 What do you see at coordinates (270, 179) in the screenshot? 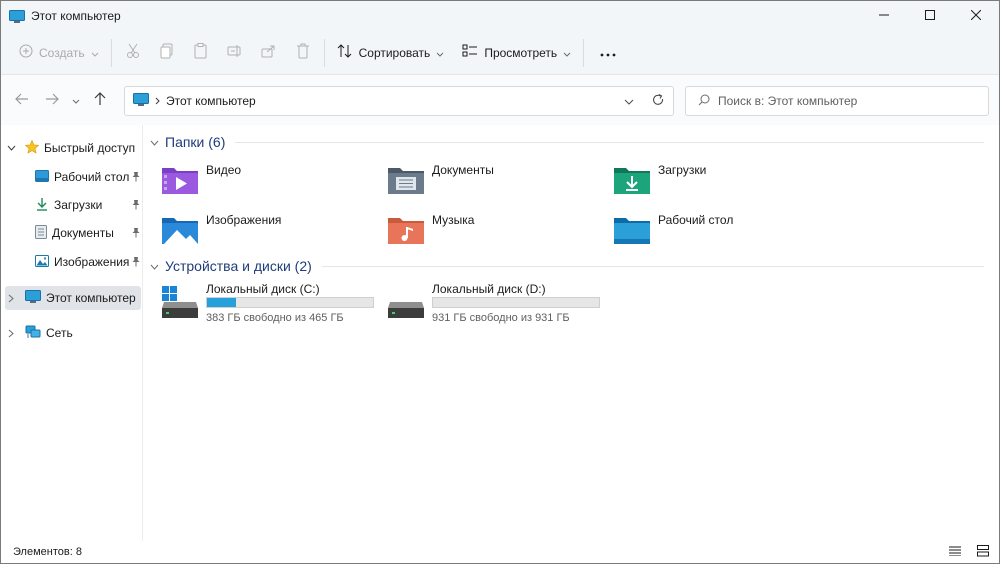
I see `folder-tile-videos: Видео` at bounding box center [270, 179].